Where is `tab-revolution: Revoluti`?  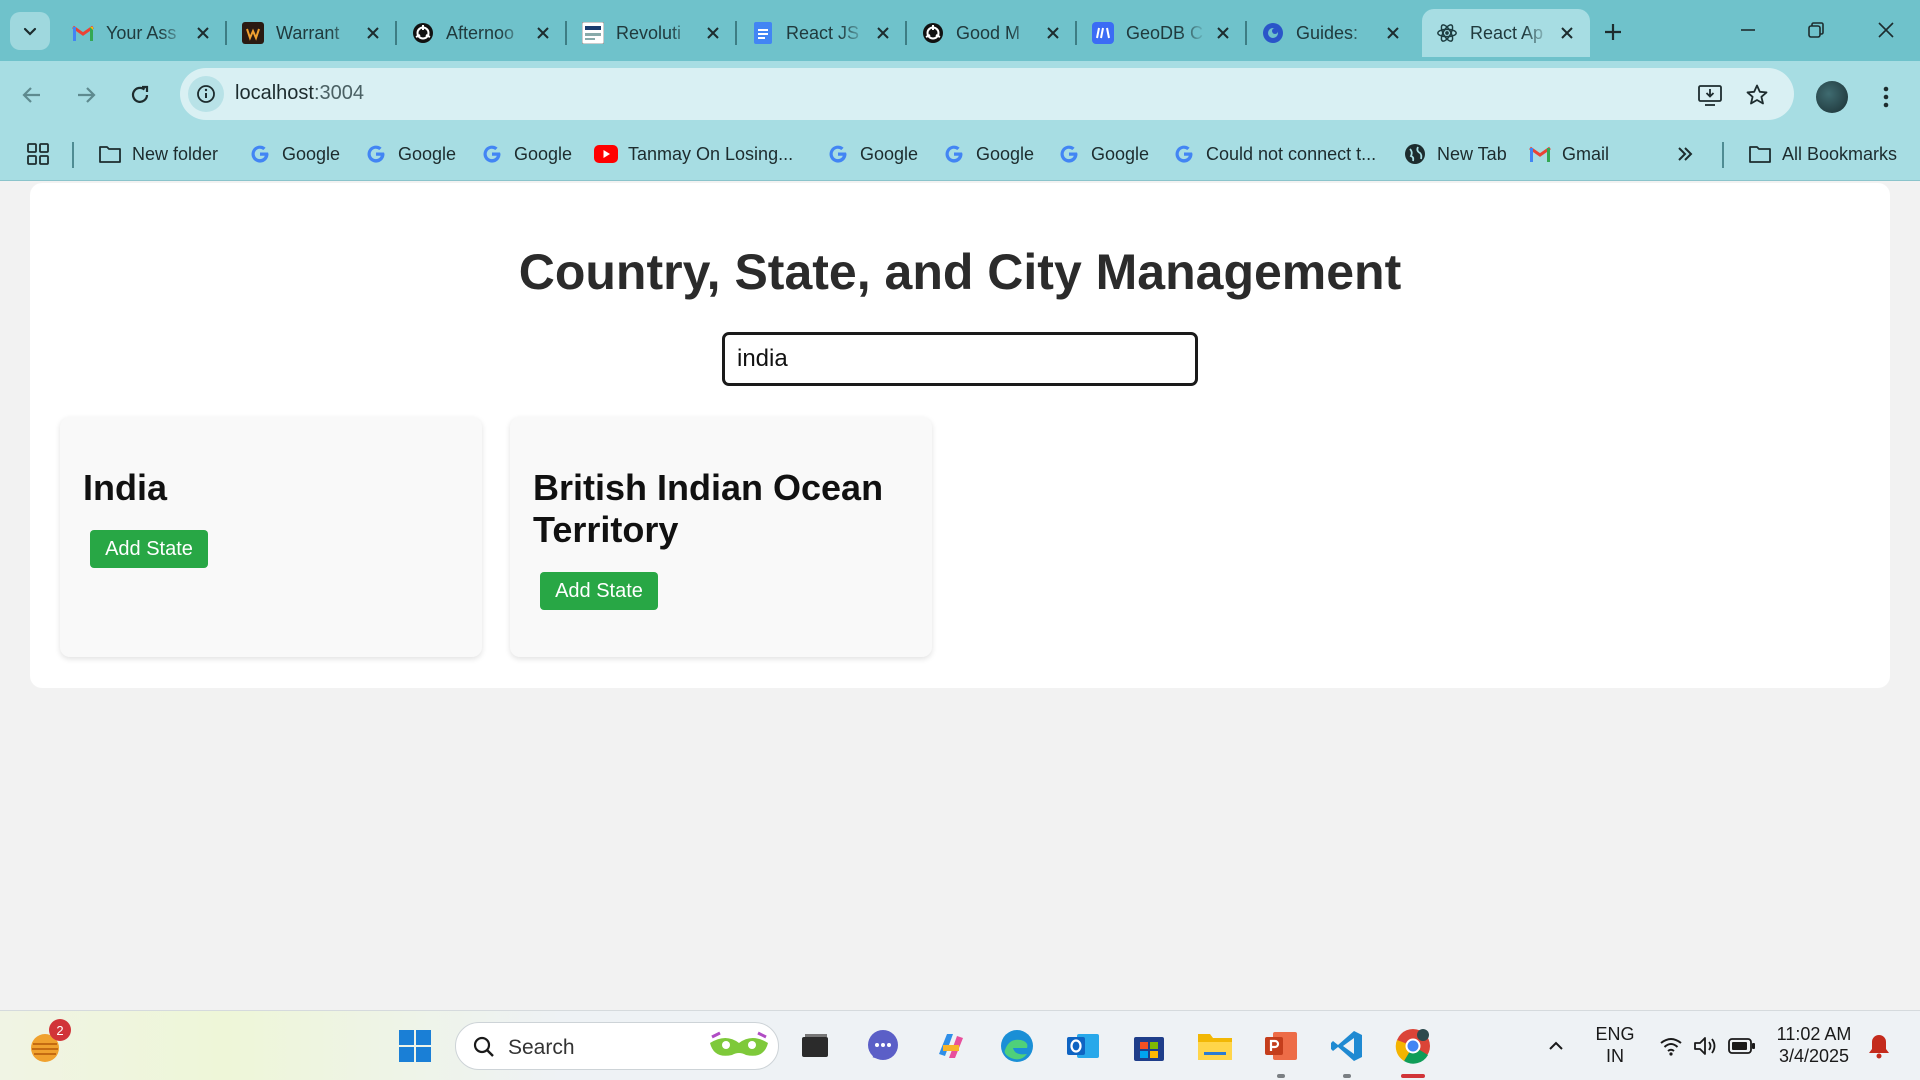 tab-revolution: Revoluti is located at coordinates (652, 33).